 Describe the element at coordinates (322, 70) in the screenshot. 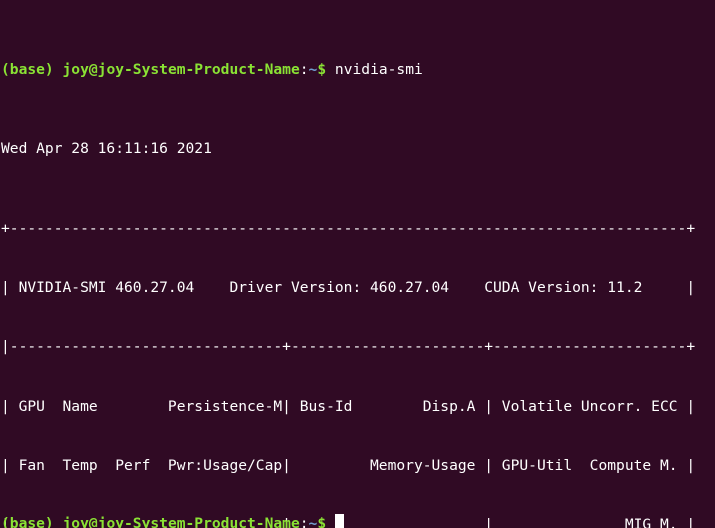

I see `prompt-dollar: $` at that location.